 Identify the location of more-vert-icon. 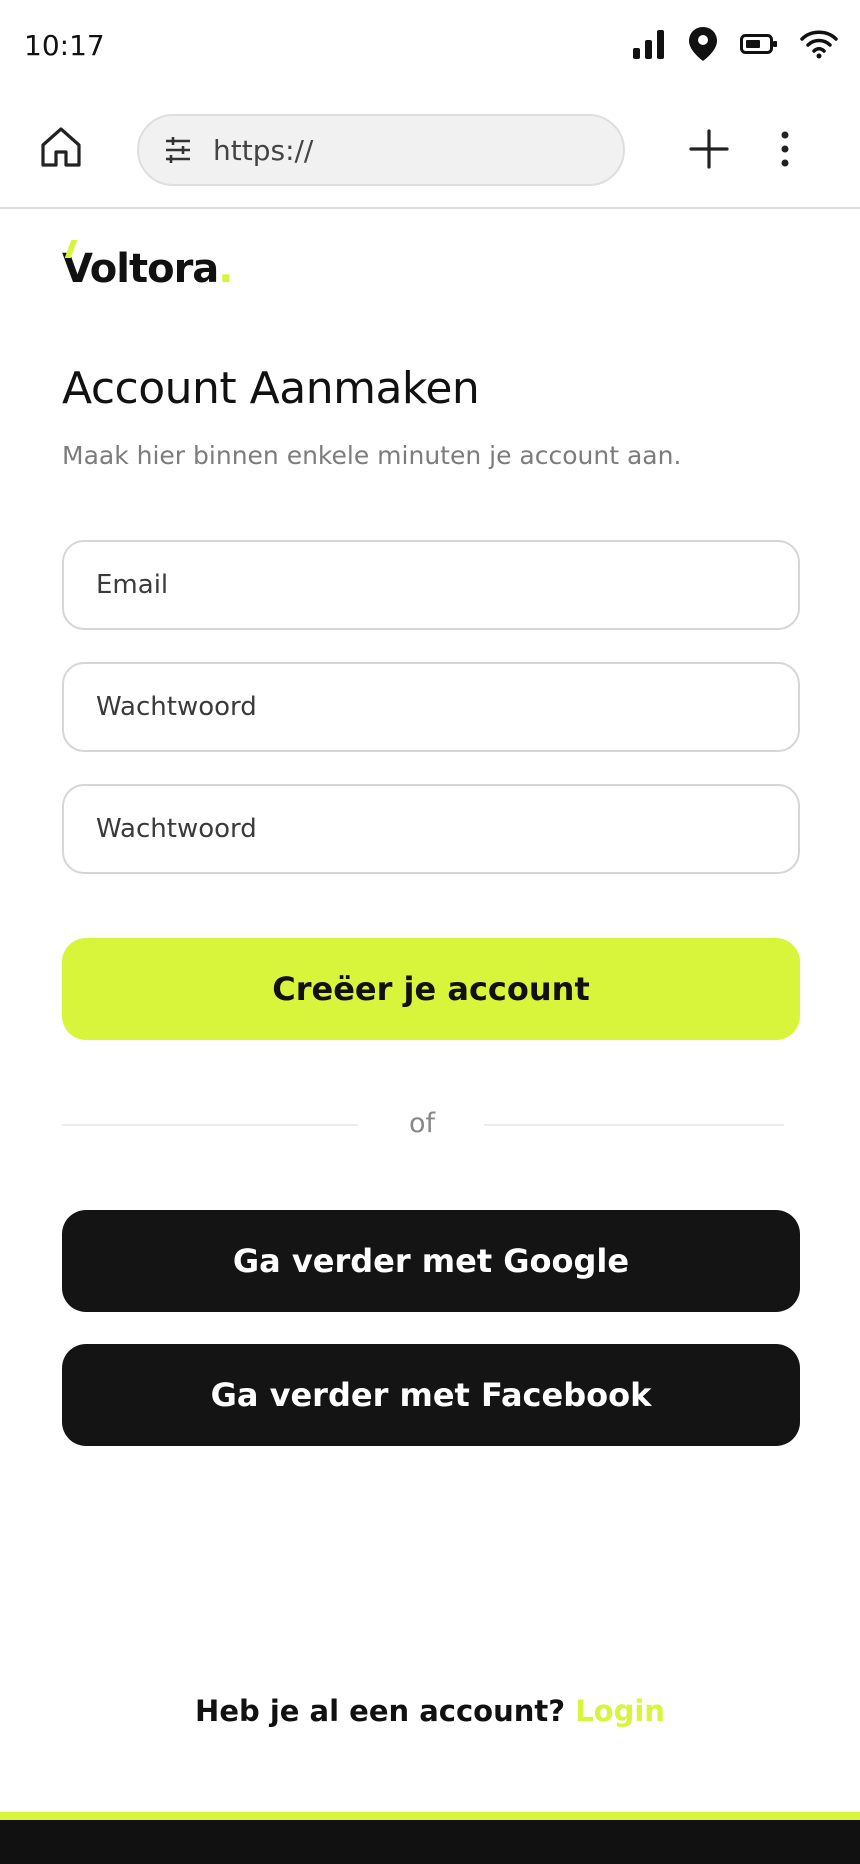
(785, 151).